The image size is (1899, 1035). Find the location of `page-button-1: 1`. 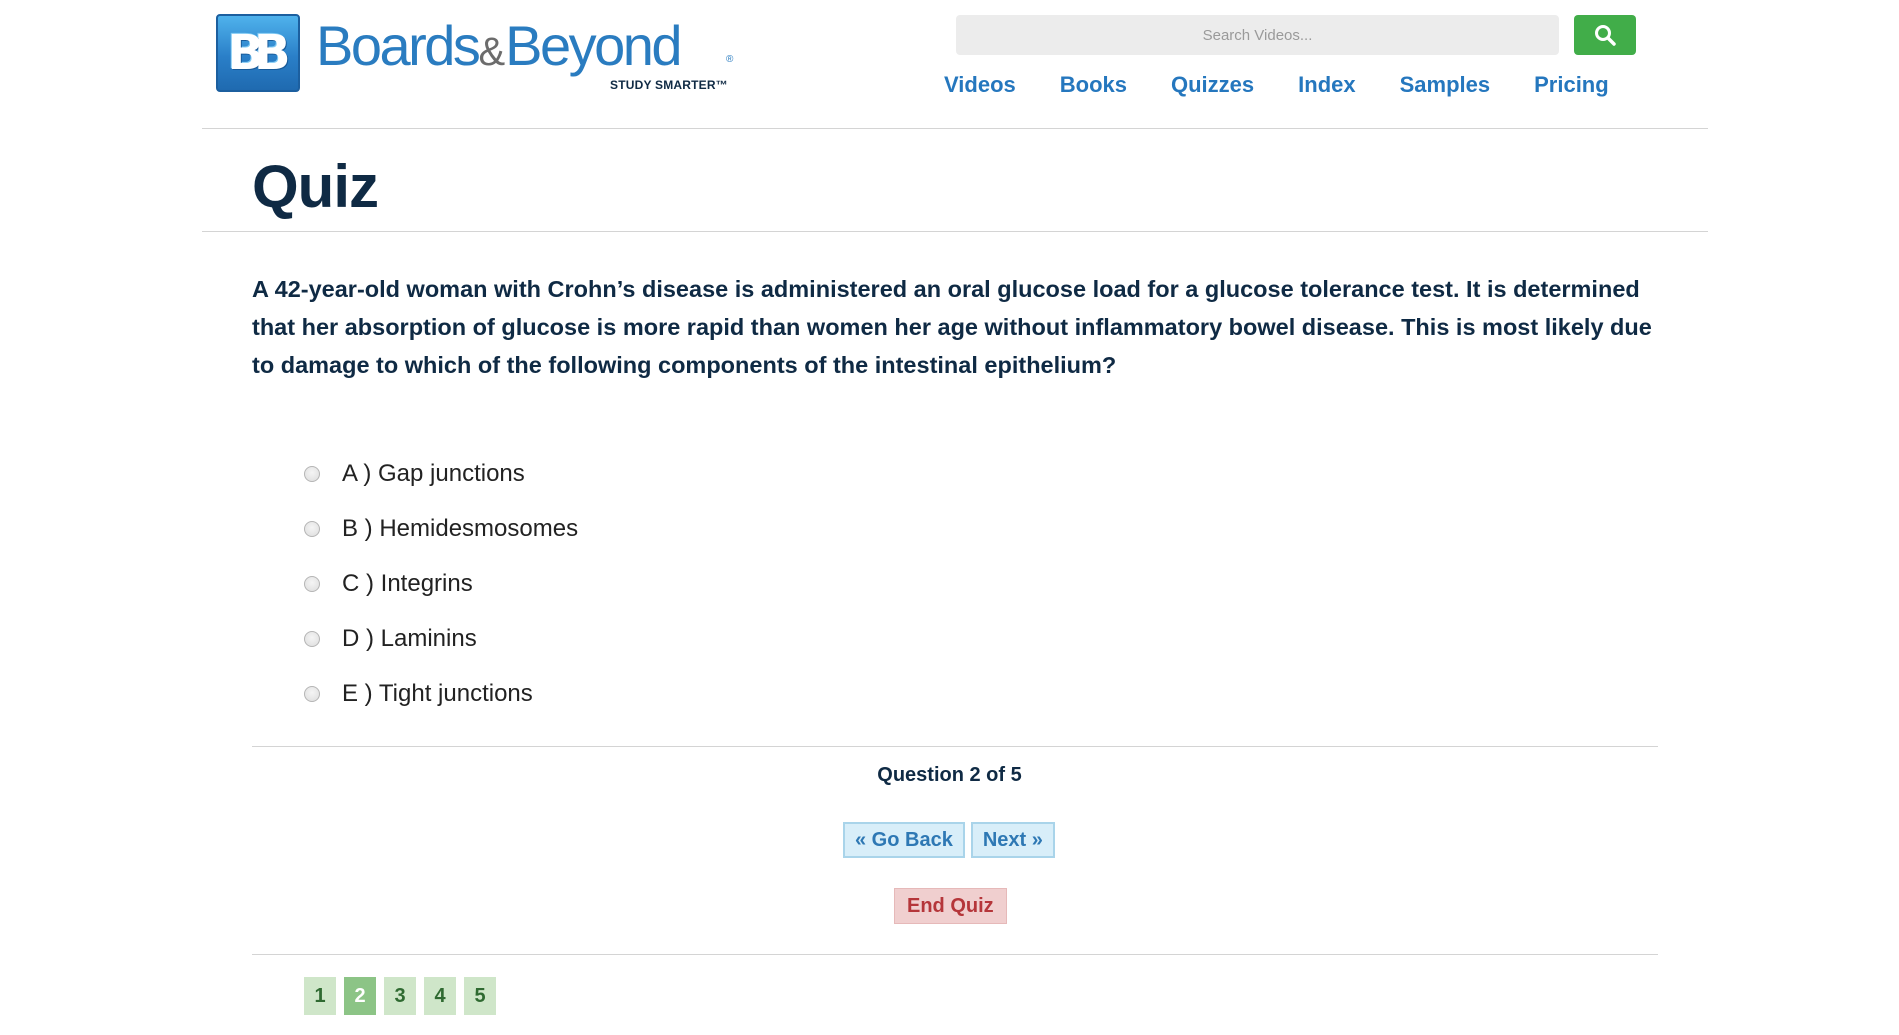

page-button-1: 1 is located at coordinates (320, 996).